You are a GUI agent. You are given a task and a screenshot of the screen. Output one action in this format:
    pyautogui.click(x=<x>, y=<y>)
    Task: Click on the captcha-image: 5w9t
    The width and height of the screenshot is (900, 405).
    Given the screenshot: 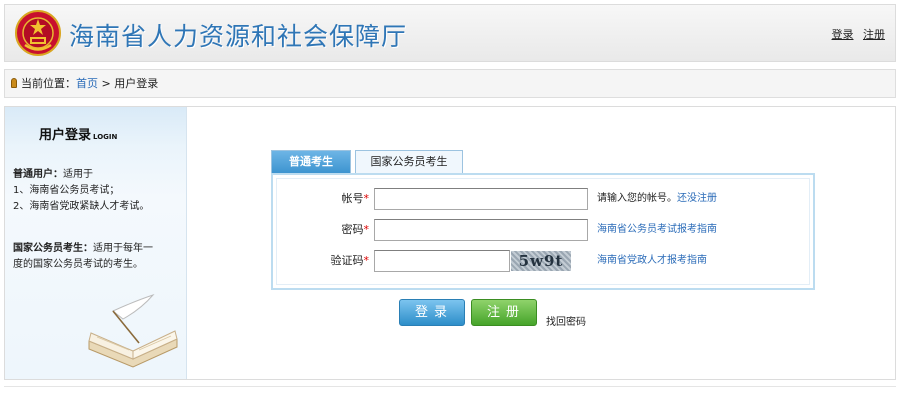 What is the action you would take?
    pyautogui.click(x=541, y=261)
    